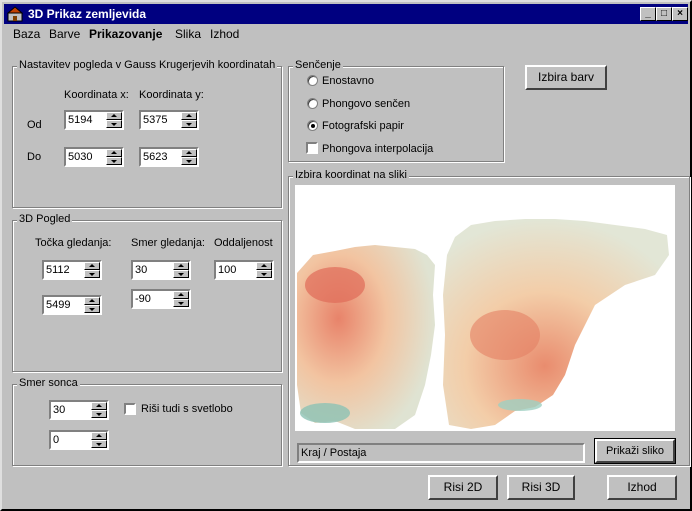 This screenshot has height=511, width=692. What do you see at coordinates (87, 14) in the screenshot?
I see `window-title: 3D Prikaz zemljevida` at bounding box center [87, 14].